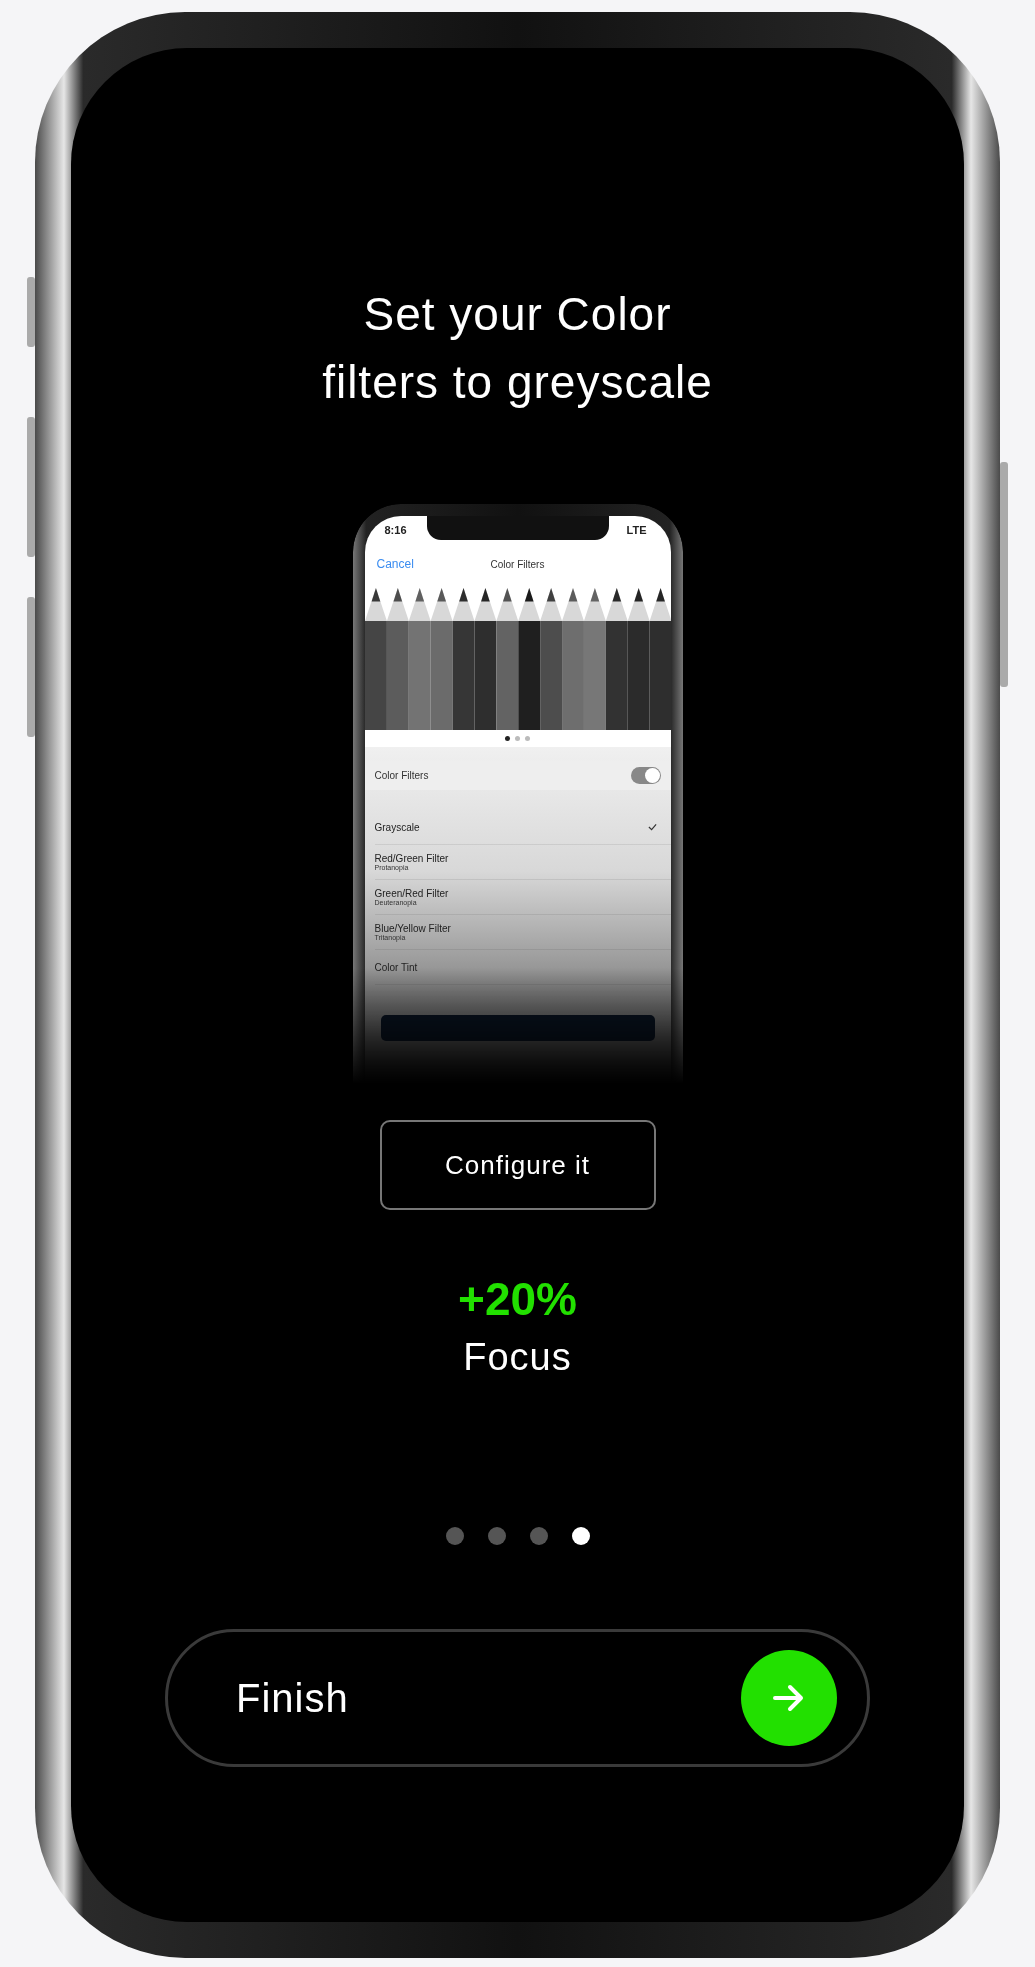 The image size is (1035, 1967). What do you see at coordinates (517, 564) in the screenshot?
I see `nav-title: Color Filters` at bounding box center [517, 564].